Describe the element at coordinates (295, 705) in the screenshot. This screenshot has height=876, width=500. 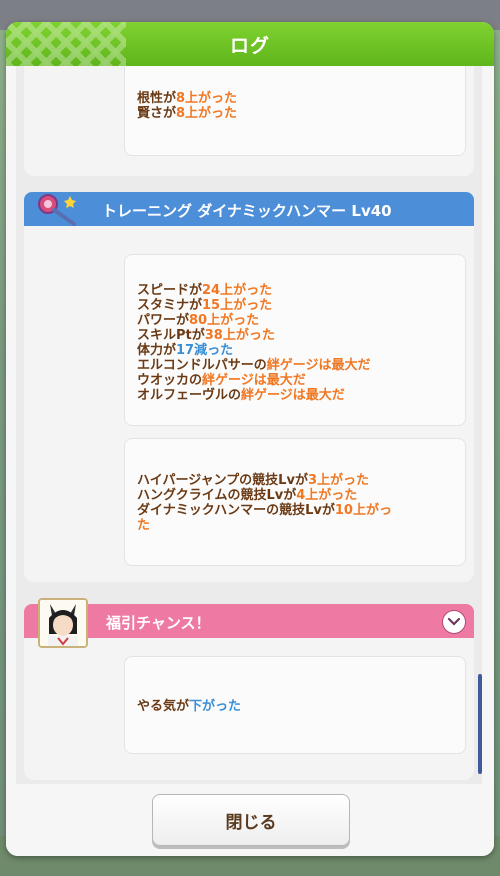
I see `log-card: やる気が下がった` at that location.